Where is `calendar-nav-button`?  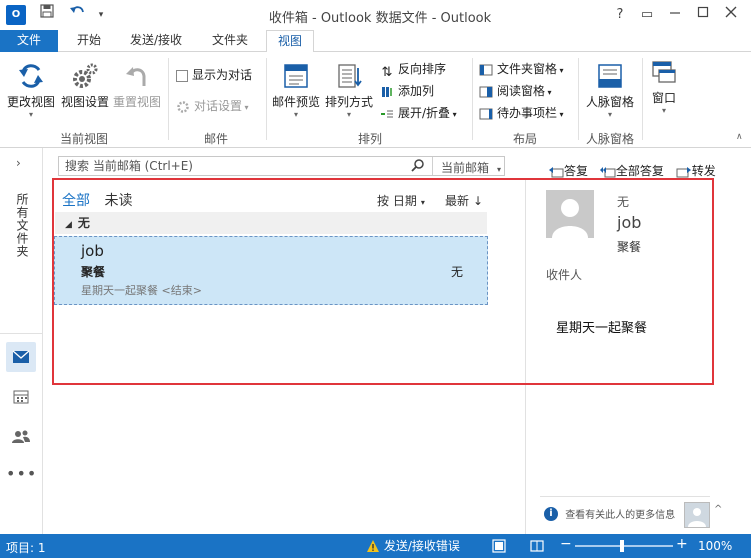 calendar-nav-button is located at coordinates (21, 397).